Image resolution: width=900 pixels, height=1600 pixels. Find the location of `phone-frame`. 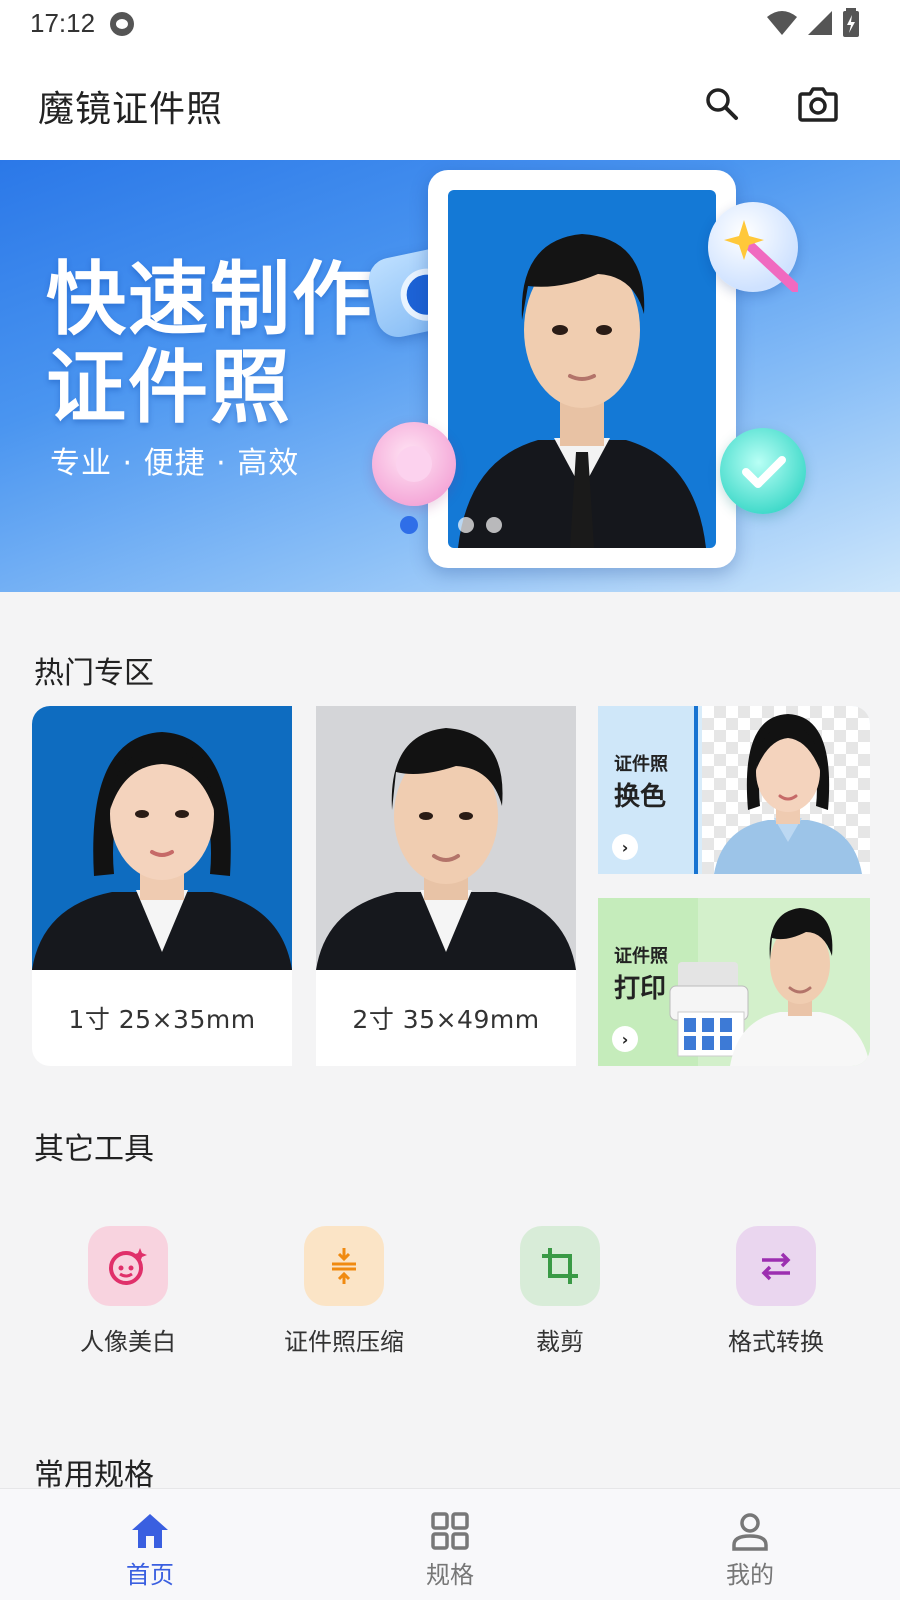

phone-frame is located at coordinates (582, 369).